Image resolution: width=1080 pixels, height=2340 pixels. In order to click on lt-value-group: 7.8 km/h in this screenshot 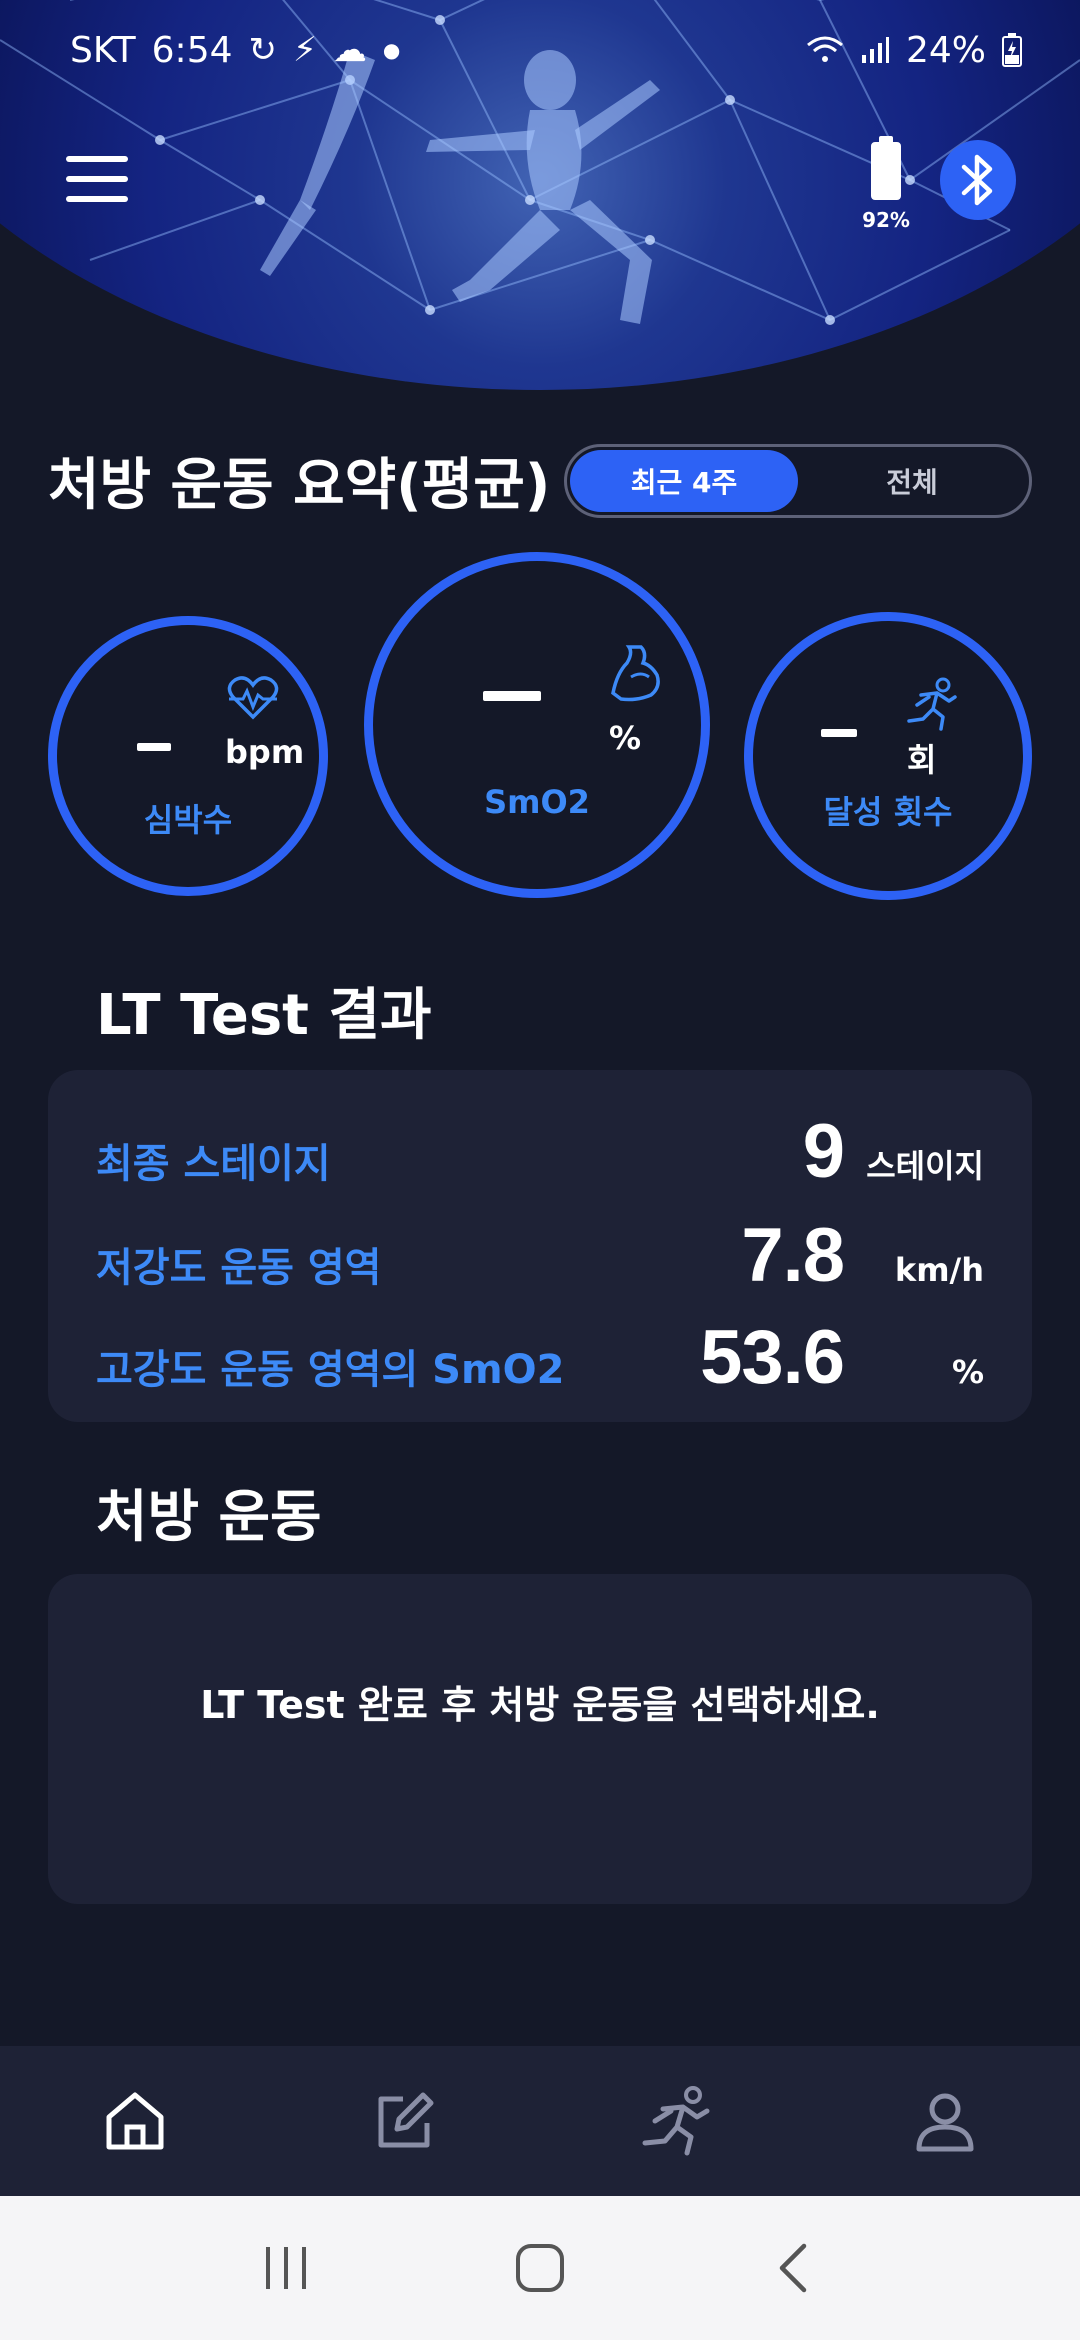, I will do `click(862, 1255)`.